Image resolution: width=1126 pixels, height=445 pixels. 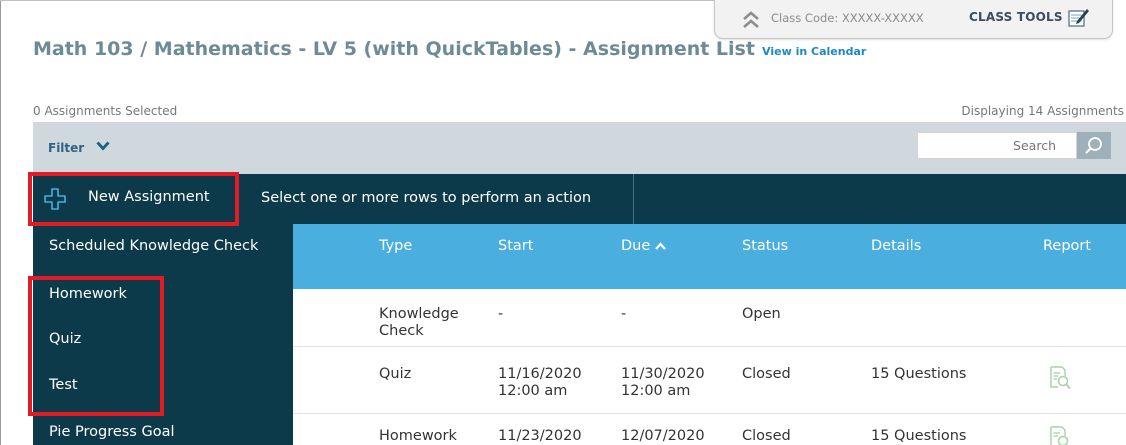 What do you see at coordinates (540, 374) in the screenshot?
I see `start-line-1: 11/16/2020` at bounding box center [540, 374].